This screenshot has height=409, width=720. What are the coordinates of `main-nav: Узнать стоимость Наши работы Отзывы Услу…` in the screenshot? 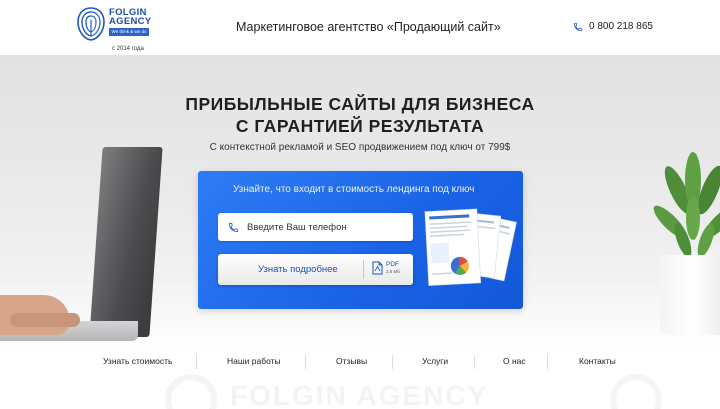 It's located at (360, 362).